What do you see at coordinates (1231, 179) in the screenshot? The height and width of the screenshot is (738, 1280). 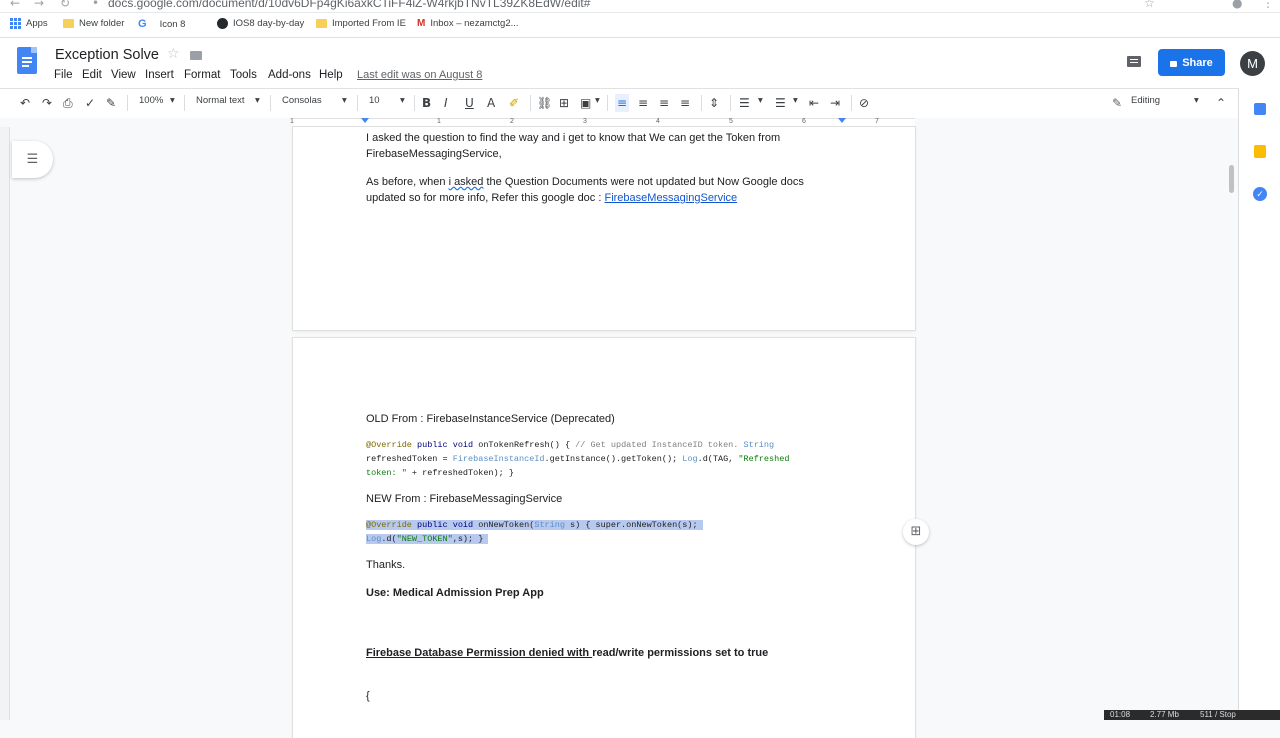 I see `vertical-scrollbar-thumb` at bounding box center [1231, 179].